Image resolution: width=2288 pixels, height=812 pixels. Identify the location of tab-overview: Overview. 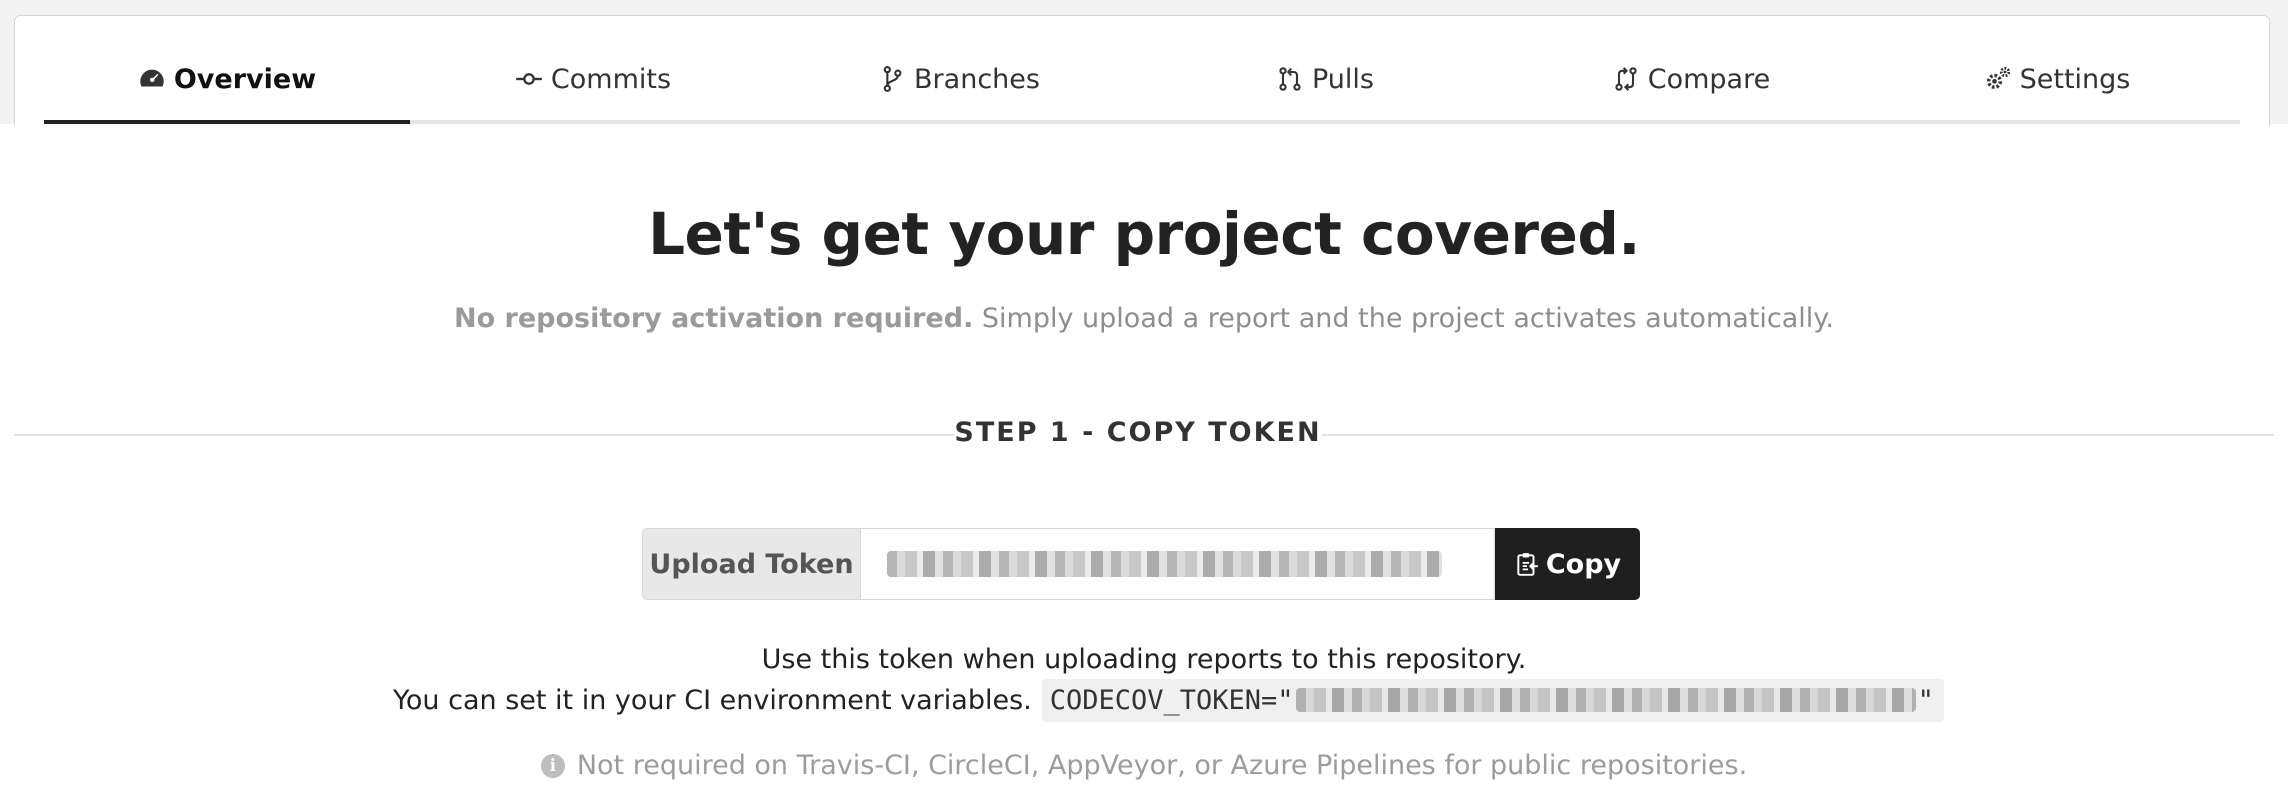
(227, 85).